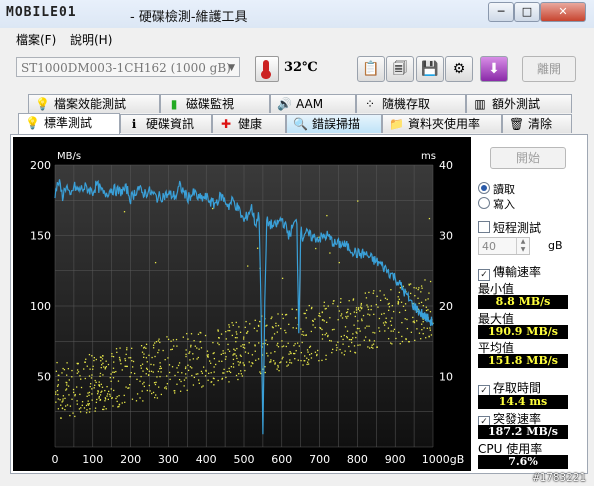 This screenshot has width=594, height=486. I want to click on options-icon: ⚙, so click(459, 69).